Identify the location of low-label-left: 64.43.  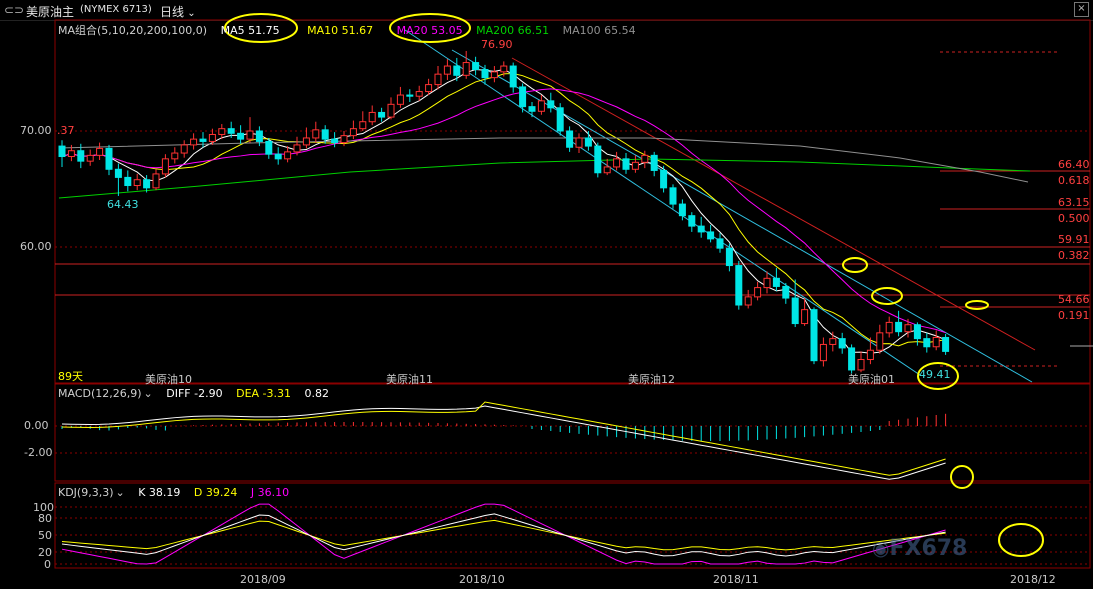
(123, 204).